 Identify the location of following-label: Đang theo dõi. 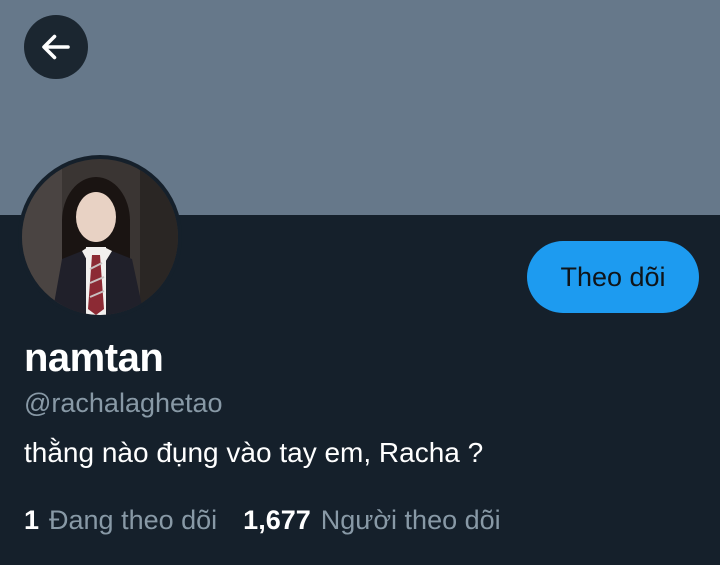
(133, 520).